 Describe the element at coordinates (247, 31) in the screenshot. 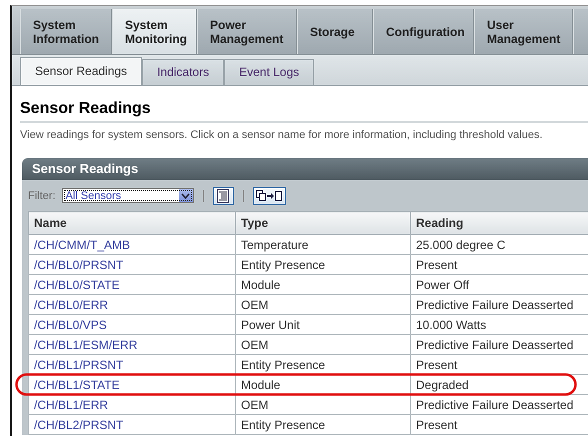

I see `main-tab: Power Management` at that location.